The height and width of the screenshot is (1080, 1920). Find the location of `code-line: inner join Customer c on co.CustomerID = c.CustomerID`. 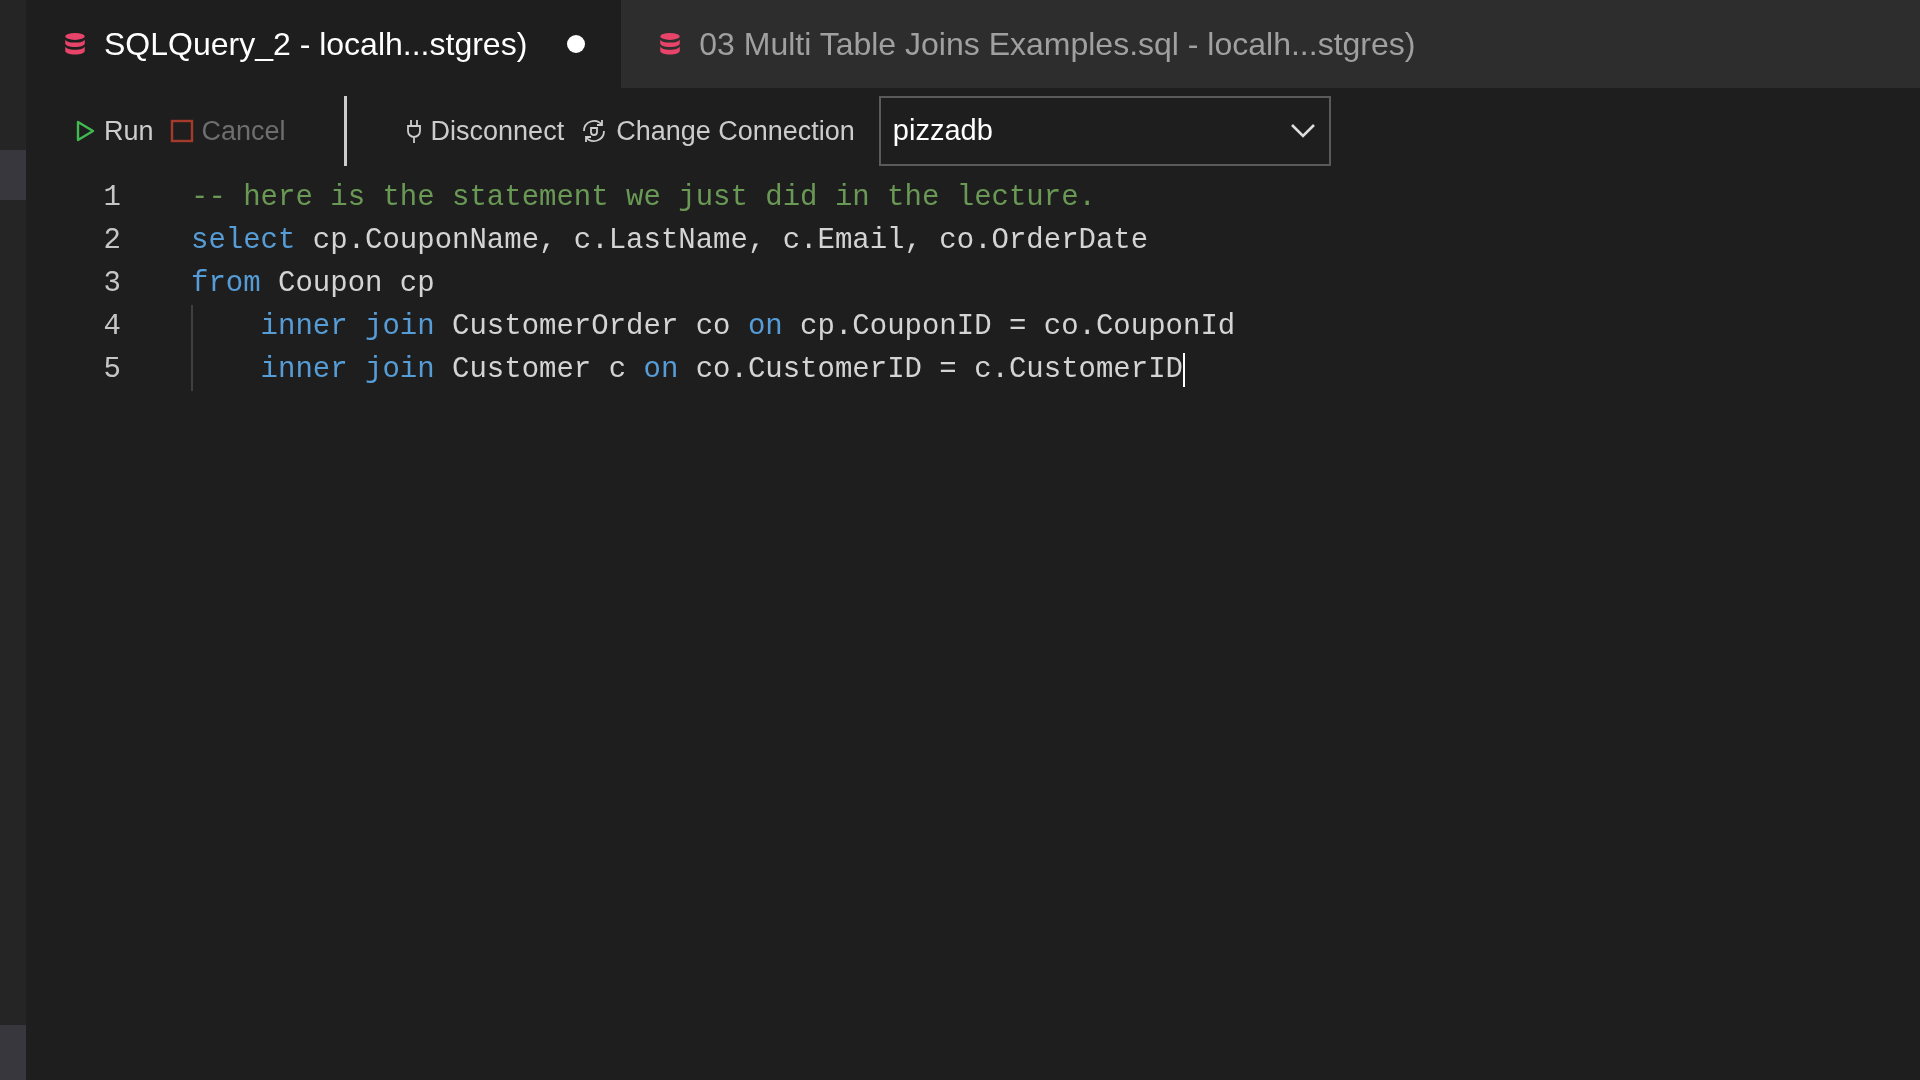

code-line: inner join Customer c on co.CustomerID = c.CustomerID is located at coordinates (721, 369).